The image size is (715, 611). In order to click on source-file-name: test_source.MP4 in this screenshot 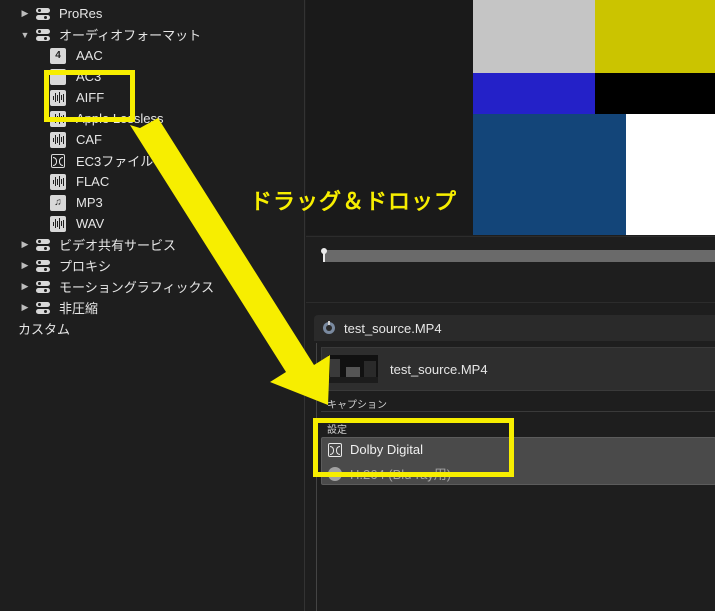, I will do `click(439, 369)`.